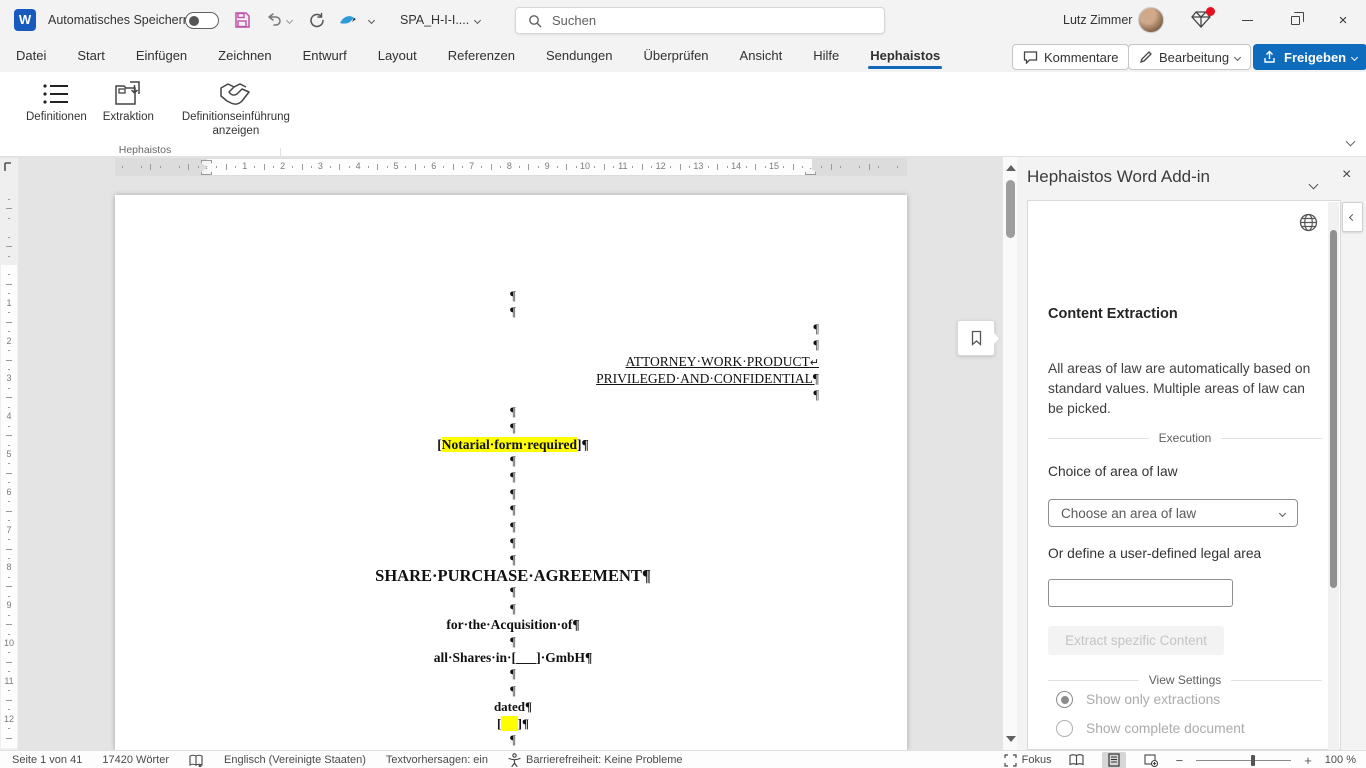  What do you see at coordinates (56, 107) in the screenshot?
I see `ribbon-button-definitionen: Definitionen` at bounding box center [56, 107].